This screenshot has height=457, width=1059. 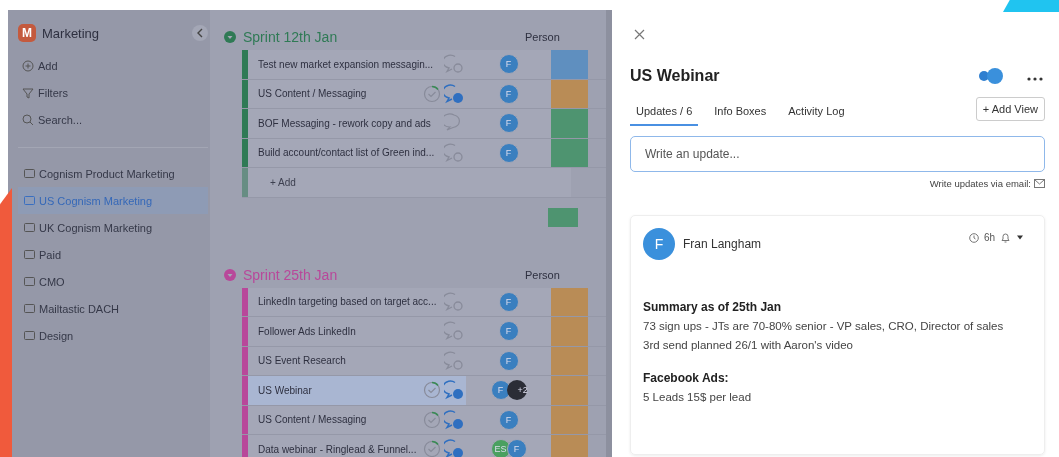 What do you see at coordinates (71, 33) in the screenshot?
I see `workspace-title: Marketing` at bounding box center [71, 33].